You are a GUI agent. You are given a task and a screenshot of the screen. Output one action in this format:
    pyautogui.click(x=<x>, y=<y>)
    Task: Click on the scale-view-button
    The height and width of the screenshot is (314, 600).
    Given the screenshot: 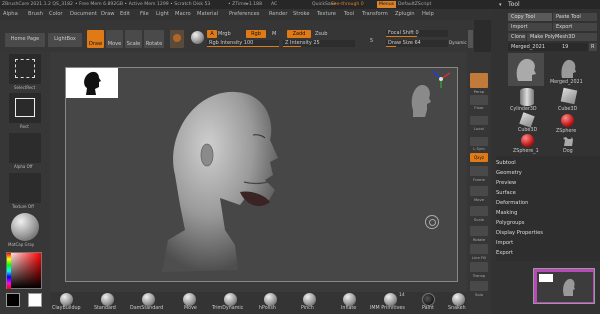 What is the action you would take?
    pyautogui.click(x=479, y=211)
    